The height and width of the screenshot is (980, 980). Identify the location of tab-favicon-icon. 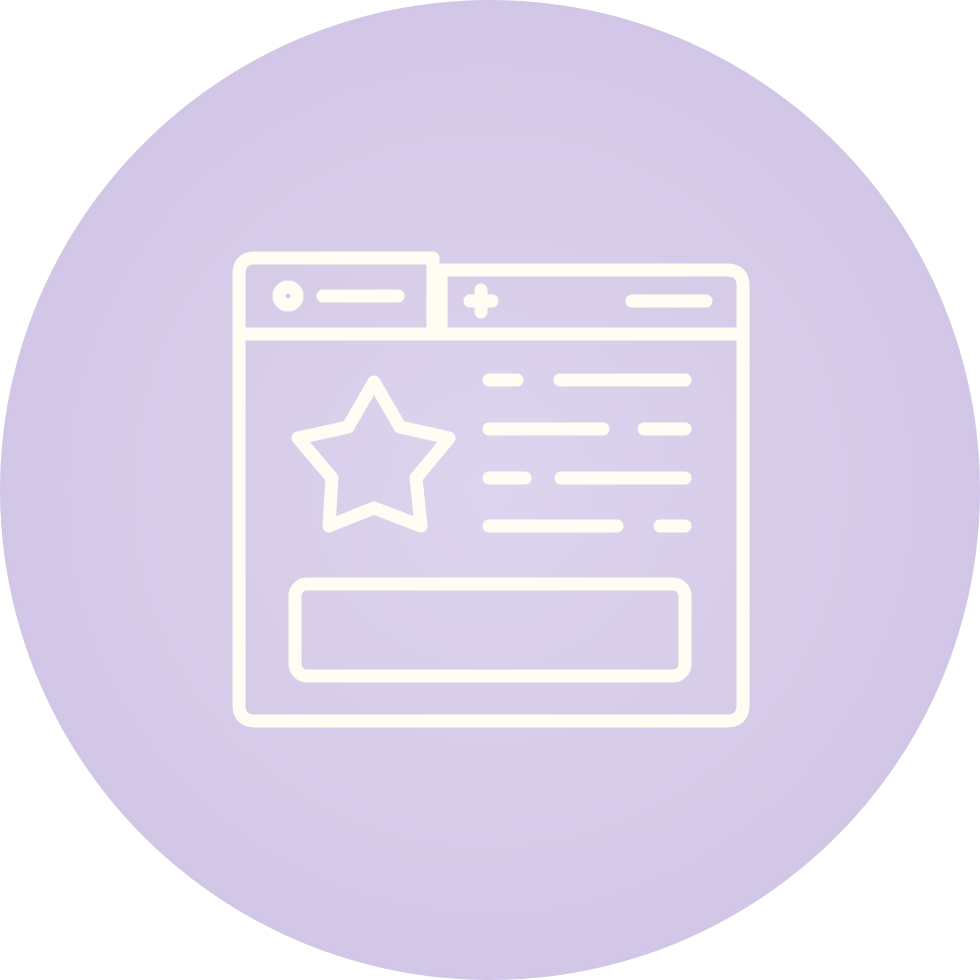
(288, 296).